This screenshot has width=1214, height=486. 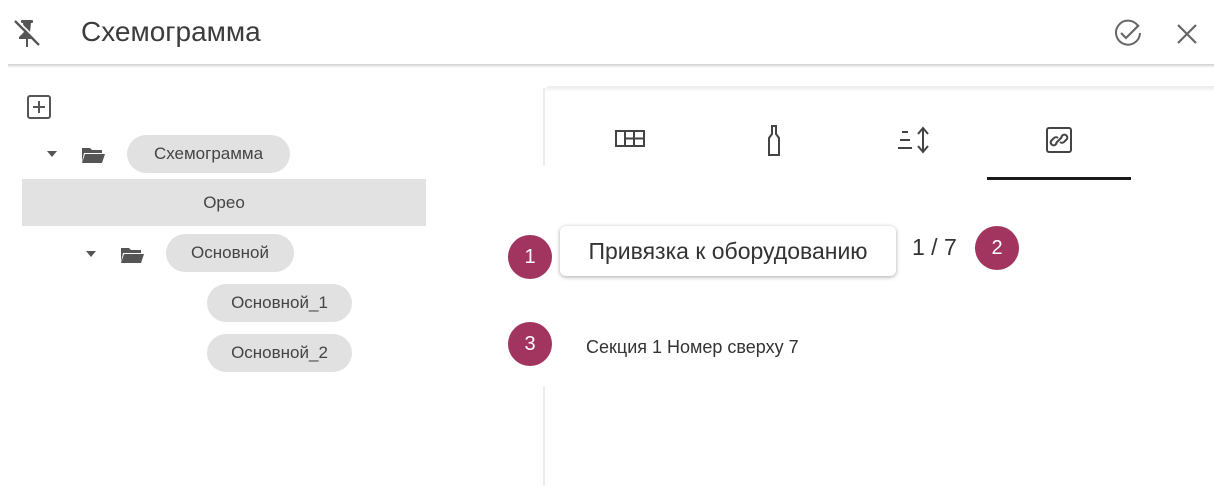 I want to click on sort-height-icon, so click(x=913, y=140).